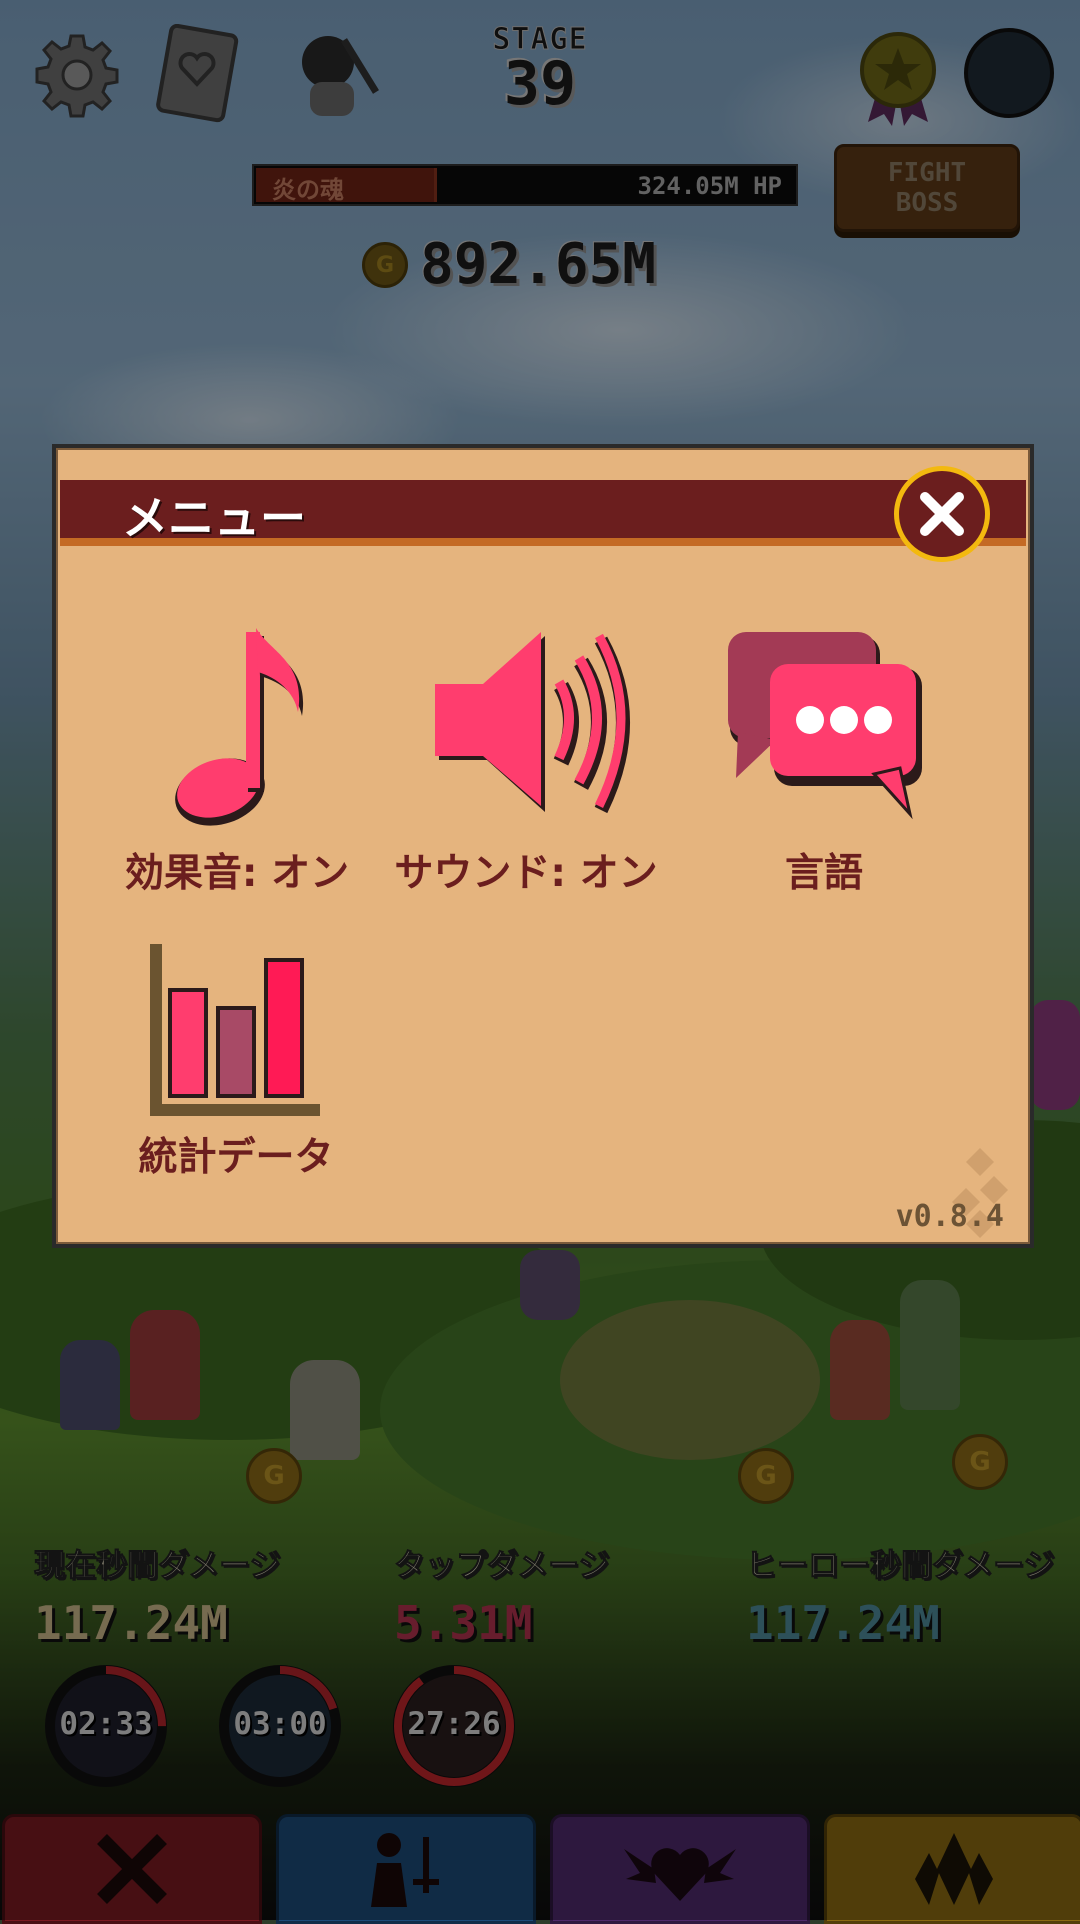 This screenshot has width=1080, height=1924. What do you see at coordinates (532, 723) in the screenshot?
I see `speaker-icon` at bounding box center [532, 723].